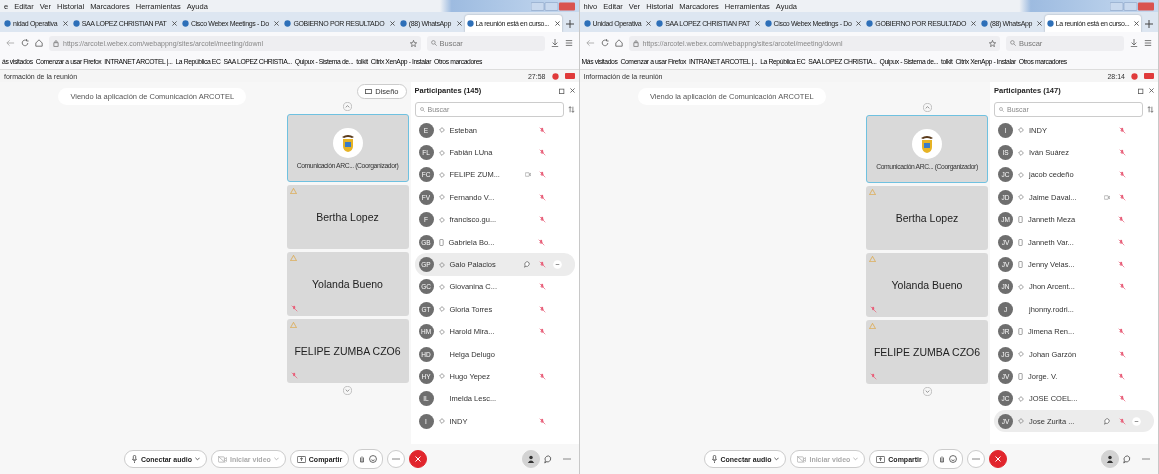  I want to click on back-arrow-icon, so click(10, 43).